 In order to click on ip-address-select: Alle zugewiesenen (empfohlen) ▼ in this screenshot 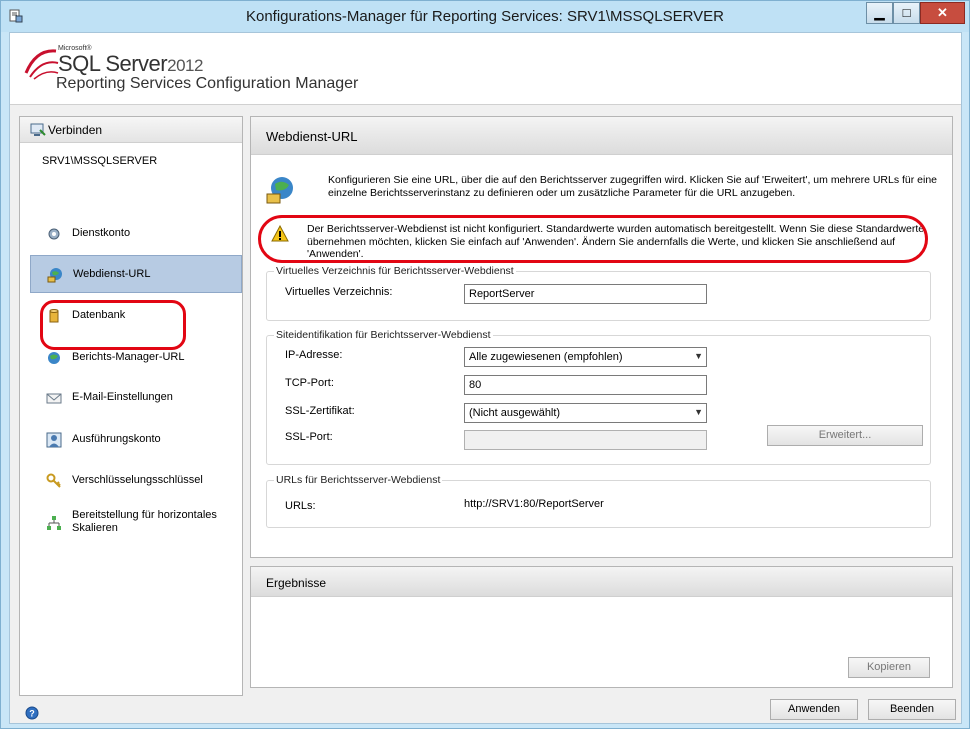, I will do `click(585, 357)`.